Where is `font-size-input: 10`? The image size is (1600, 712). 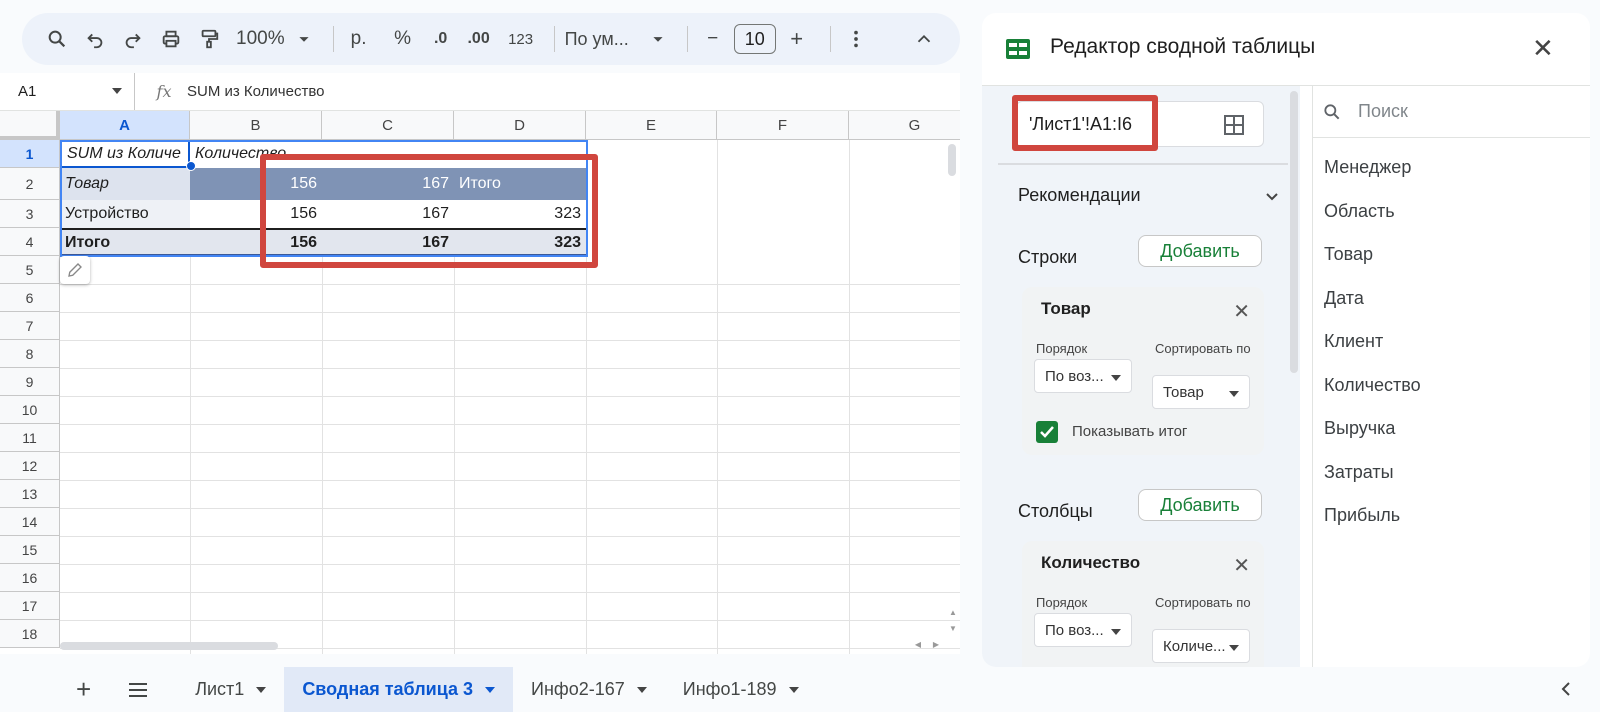 font-size-input: 10 is located at coordinates (754, 39).